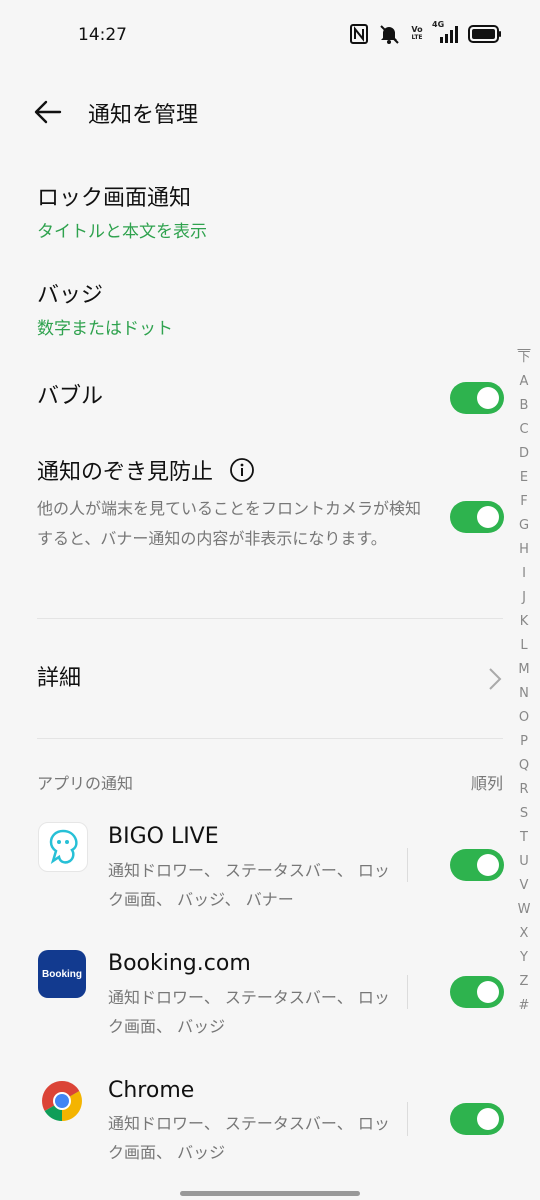  Describe the element at coordinates (270, 36) in the screenshot. I see `status-bar: 14:27 Vo LTE 4G` at that location.